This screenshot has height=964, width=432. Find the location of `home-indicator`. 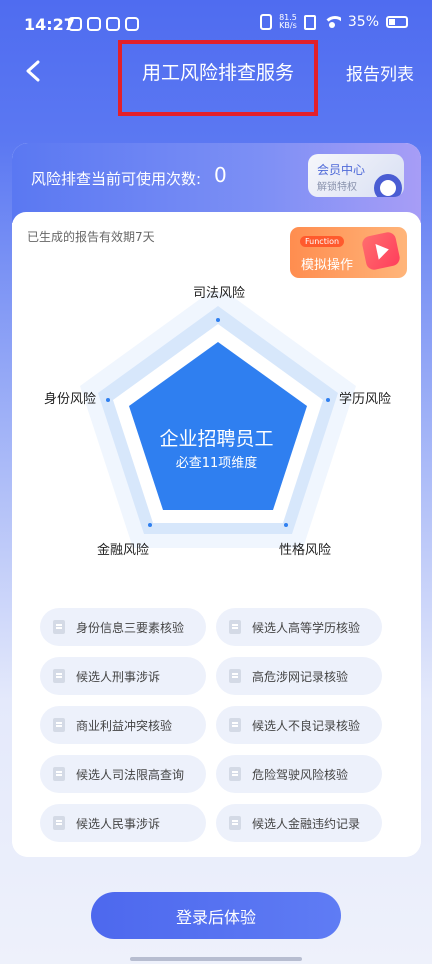

home-indicator is located at coordinates (216, 959).